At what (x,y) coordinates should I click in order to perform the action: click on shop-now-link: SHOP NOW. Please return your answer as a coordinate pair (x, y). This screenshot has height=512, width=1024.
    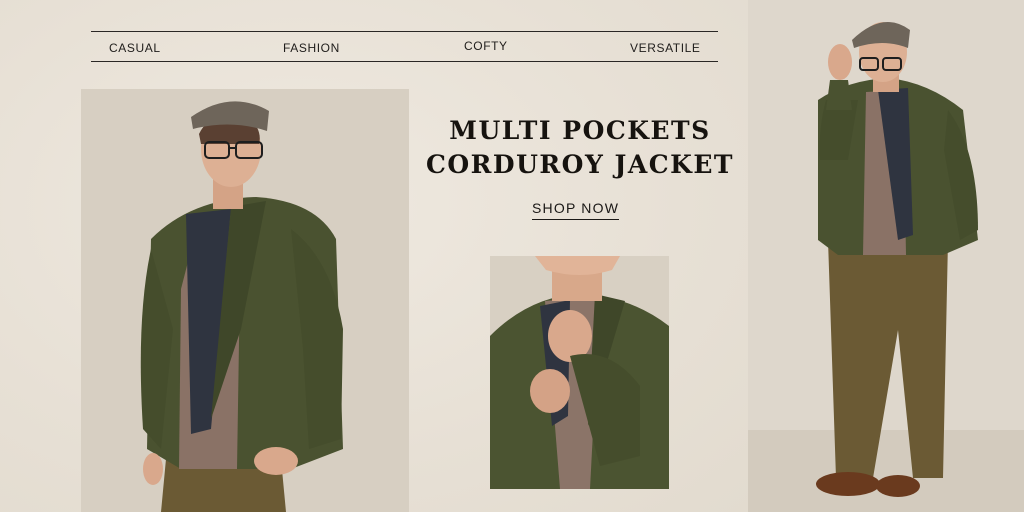
    Looking at the image, I should click on (576, 210).